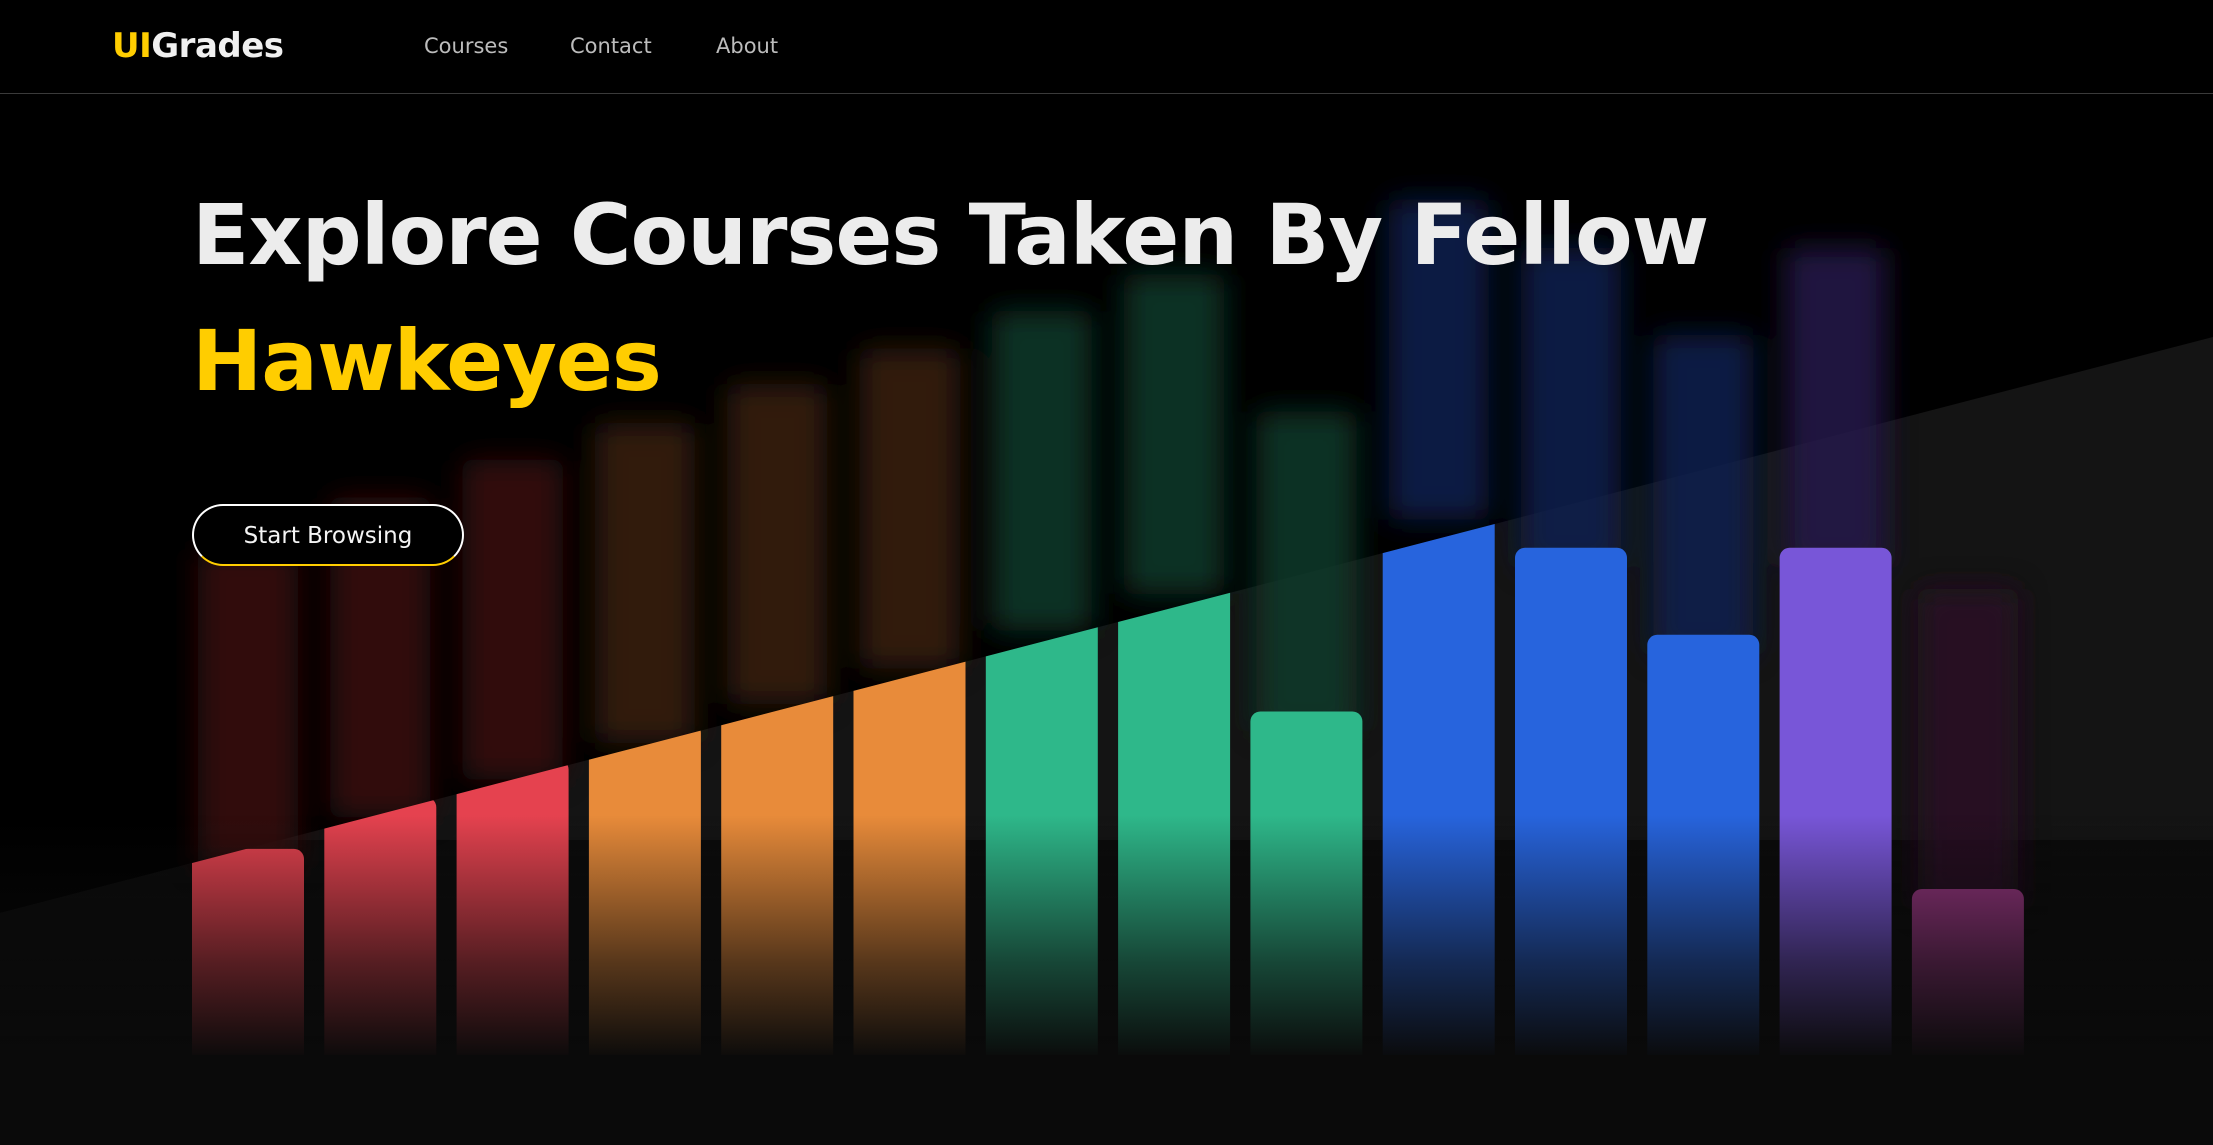  I want to click on hero-heading-highlight: Hawkeyes, so click(427, 361).